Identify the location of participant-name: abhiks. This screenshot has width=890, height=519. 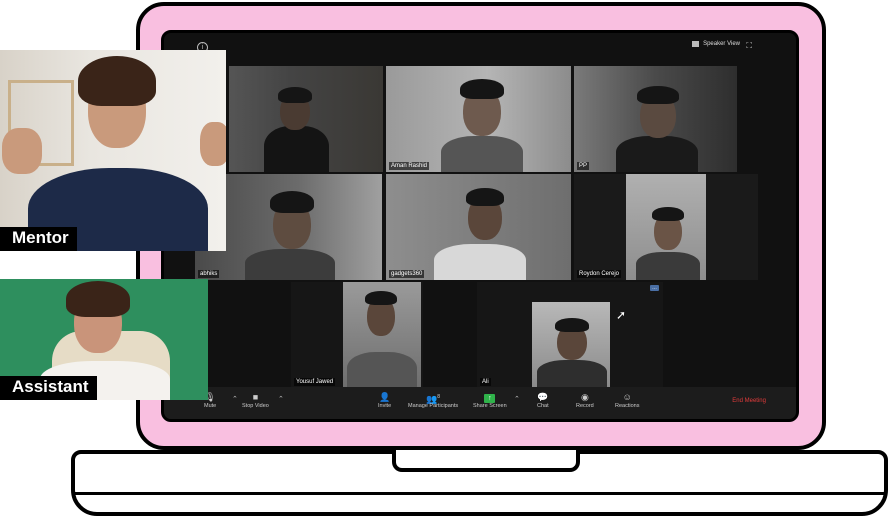
(209, 274).